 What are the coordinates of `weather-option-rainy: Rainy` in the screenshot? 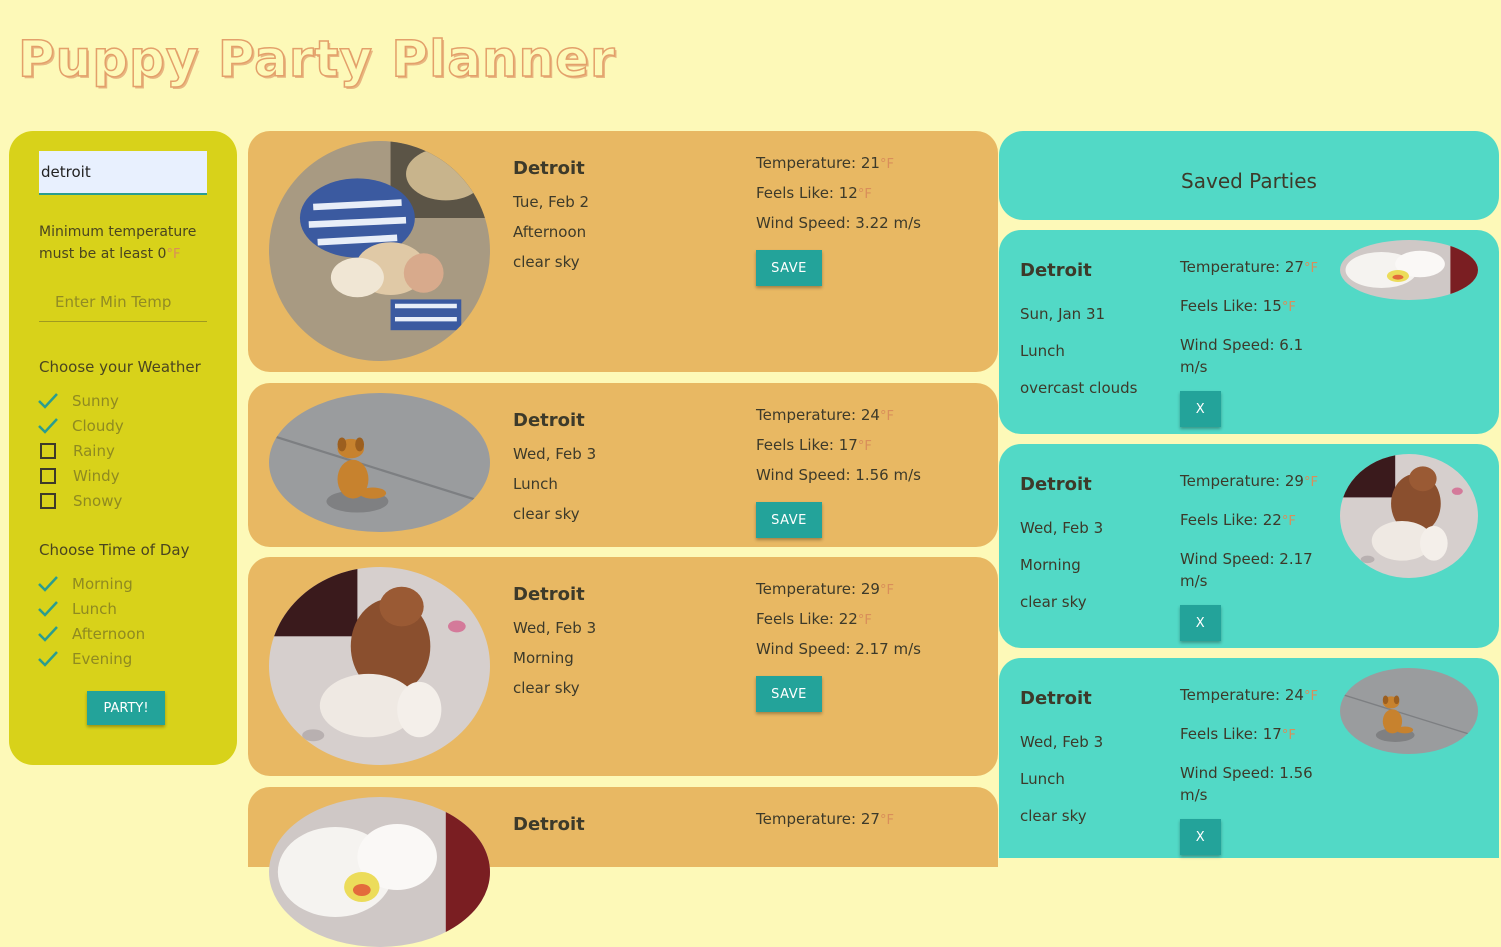 It's located at (123, 450).